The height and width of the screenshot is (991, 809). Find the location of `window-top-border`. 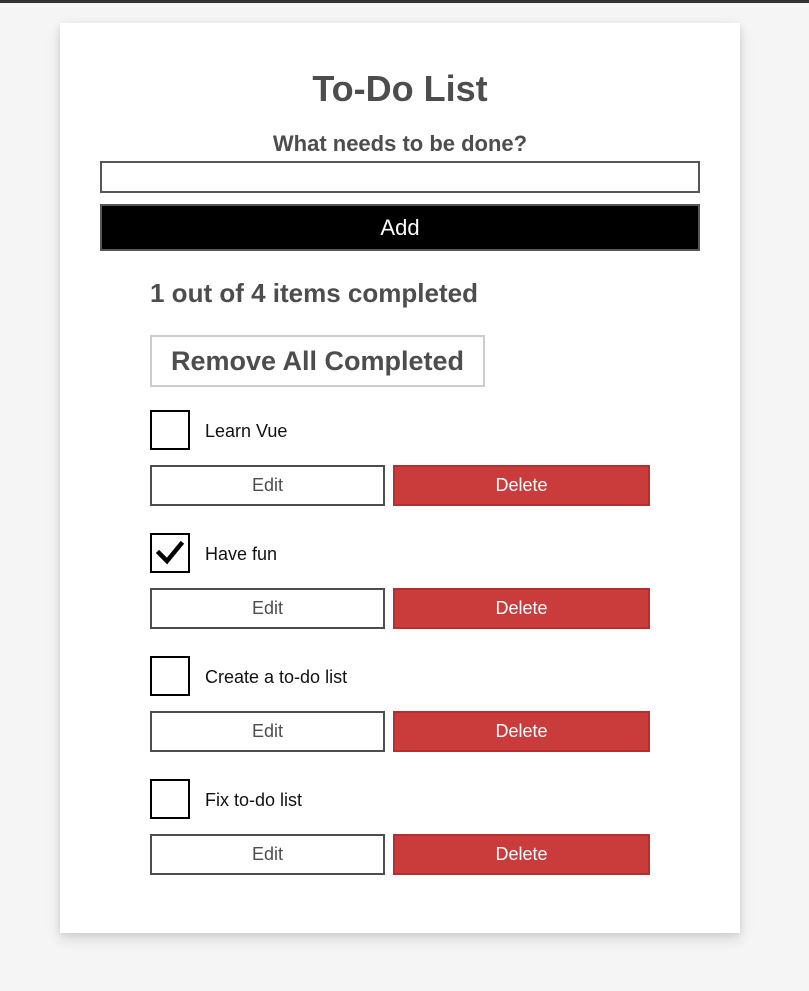

window-top-border is located at coordinates (404, 1).